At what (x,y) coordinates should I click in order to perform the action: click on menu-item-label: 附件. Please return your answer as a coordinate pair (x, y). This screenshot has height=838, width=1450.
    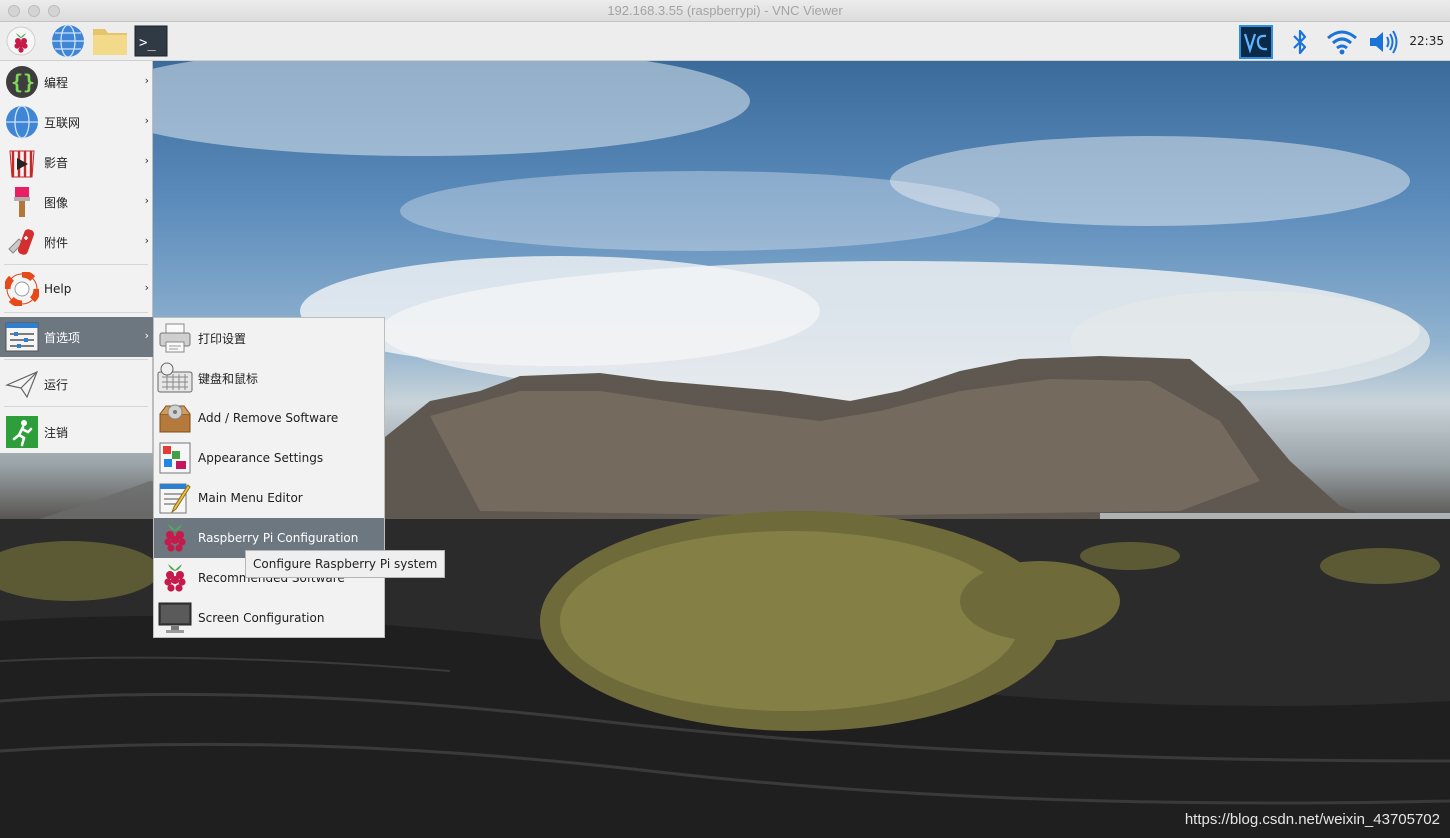
    Looking at the image, I should click on (56, 242).